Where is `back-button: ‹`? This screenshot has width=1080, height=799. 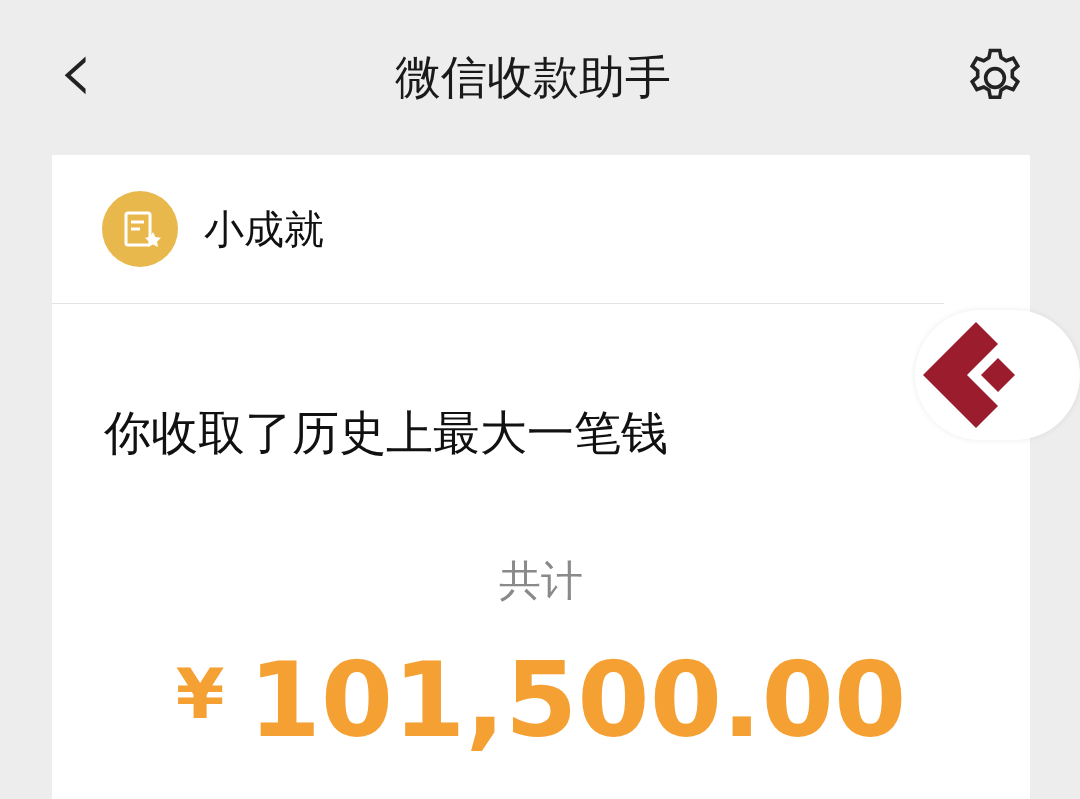 back-button: ‹ is located at coordinates (76, 70).